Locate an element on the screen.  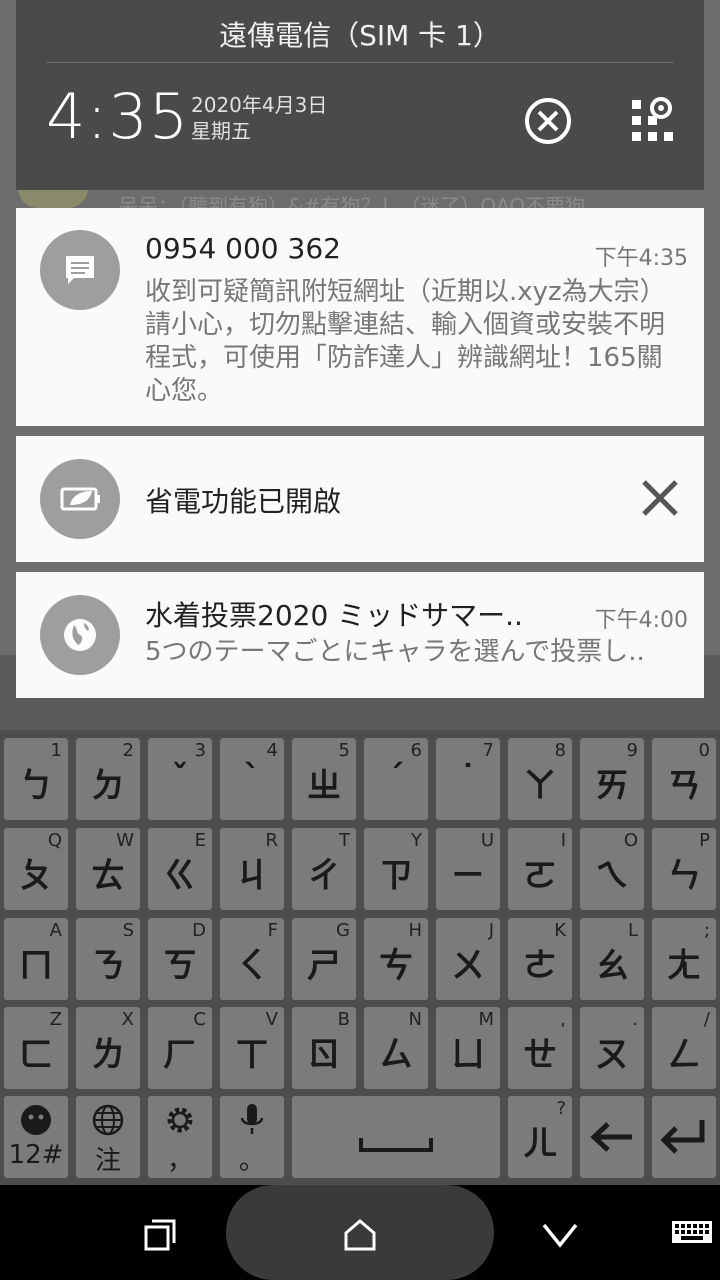
key-8: ㄚ8 is located at coordinates (540, 779).